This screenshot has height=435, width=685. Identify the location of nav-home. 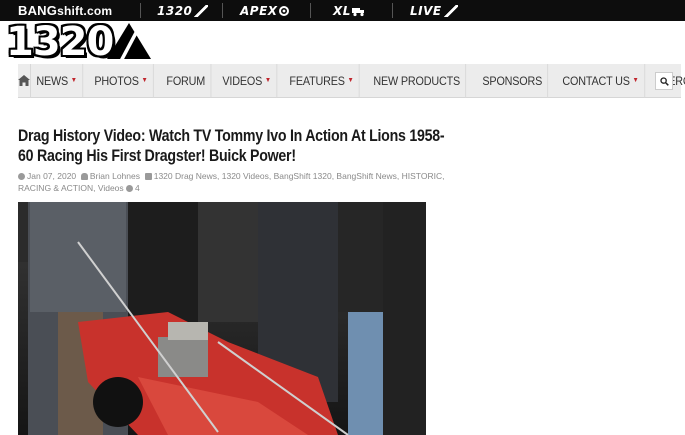
(24, 80).